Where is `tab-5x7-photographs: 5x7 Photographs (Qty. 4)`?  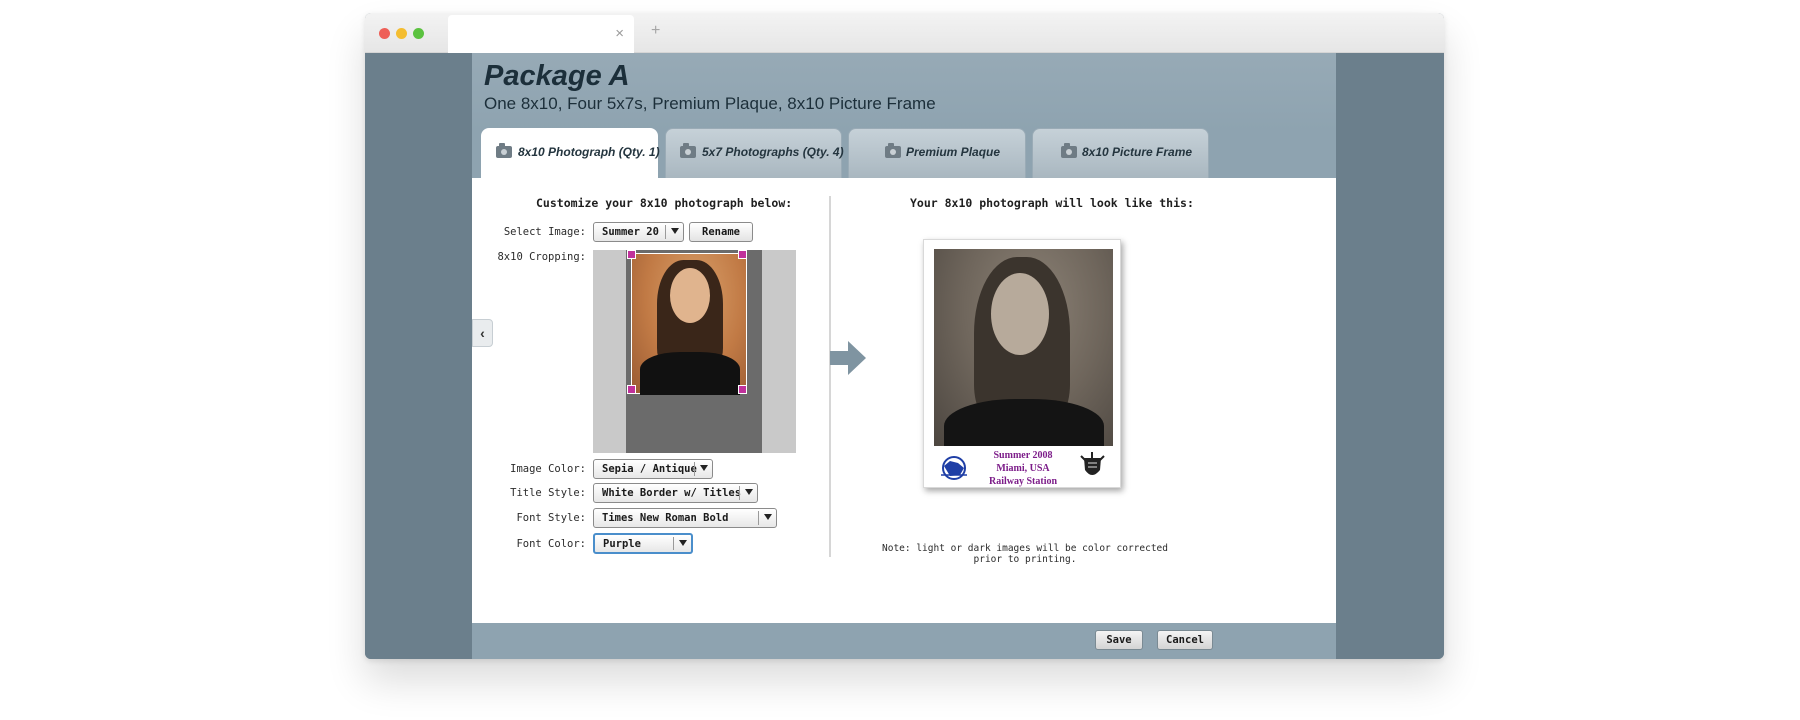 tab-5x7-photographs: 5x7 Photographs (Qty. 4) is located at coordinates (754, 153).